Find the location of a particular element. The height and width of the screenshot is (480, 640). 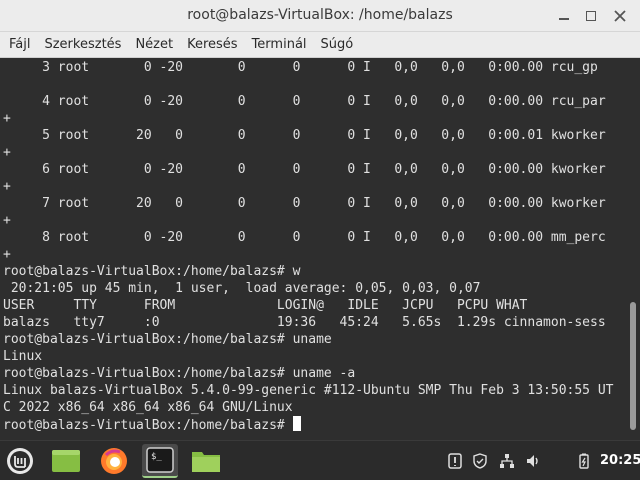

mint-menu-icon is located at coordinates (20, 461).